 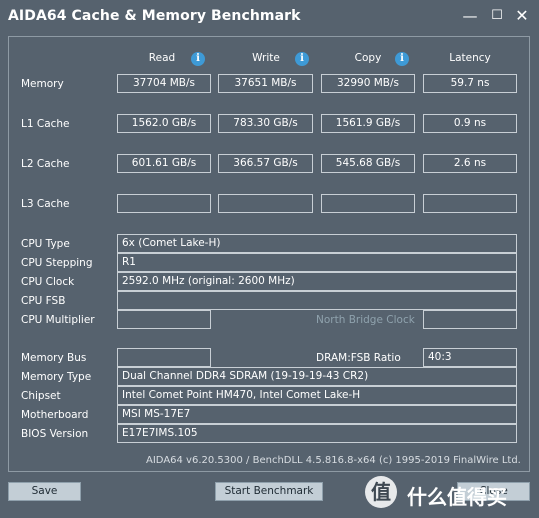 What do you see at coordinates (358, 358) in the screenshot?
I see `dram-fsb-ratio-label: DRAM:FSB Ratio` at bounding box center [358, 358].